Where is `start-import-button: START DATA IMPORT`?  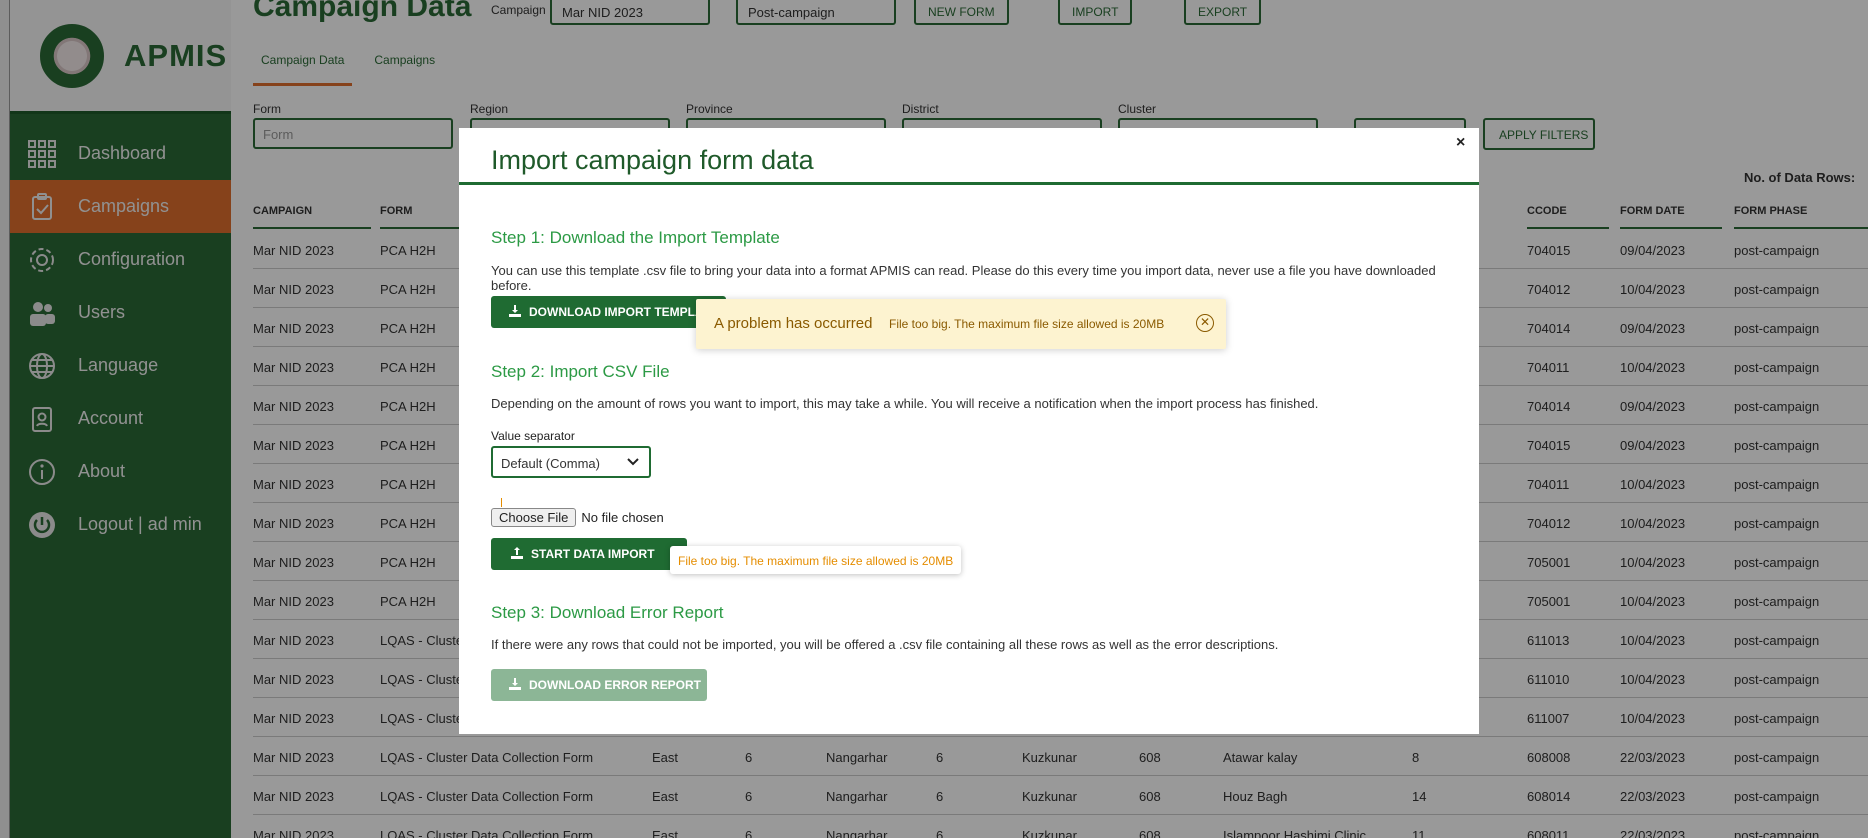 start-import-button: START DATA IMPORT is located at coordinates (589, 554).